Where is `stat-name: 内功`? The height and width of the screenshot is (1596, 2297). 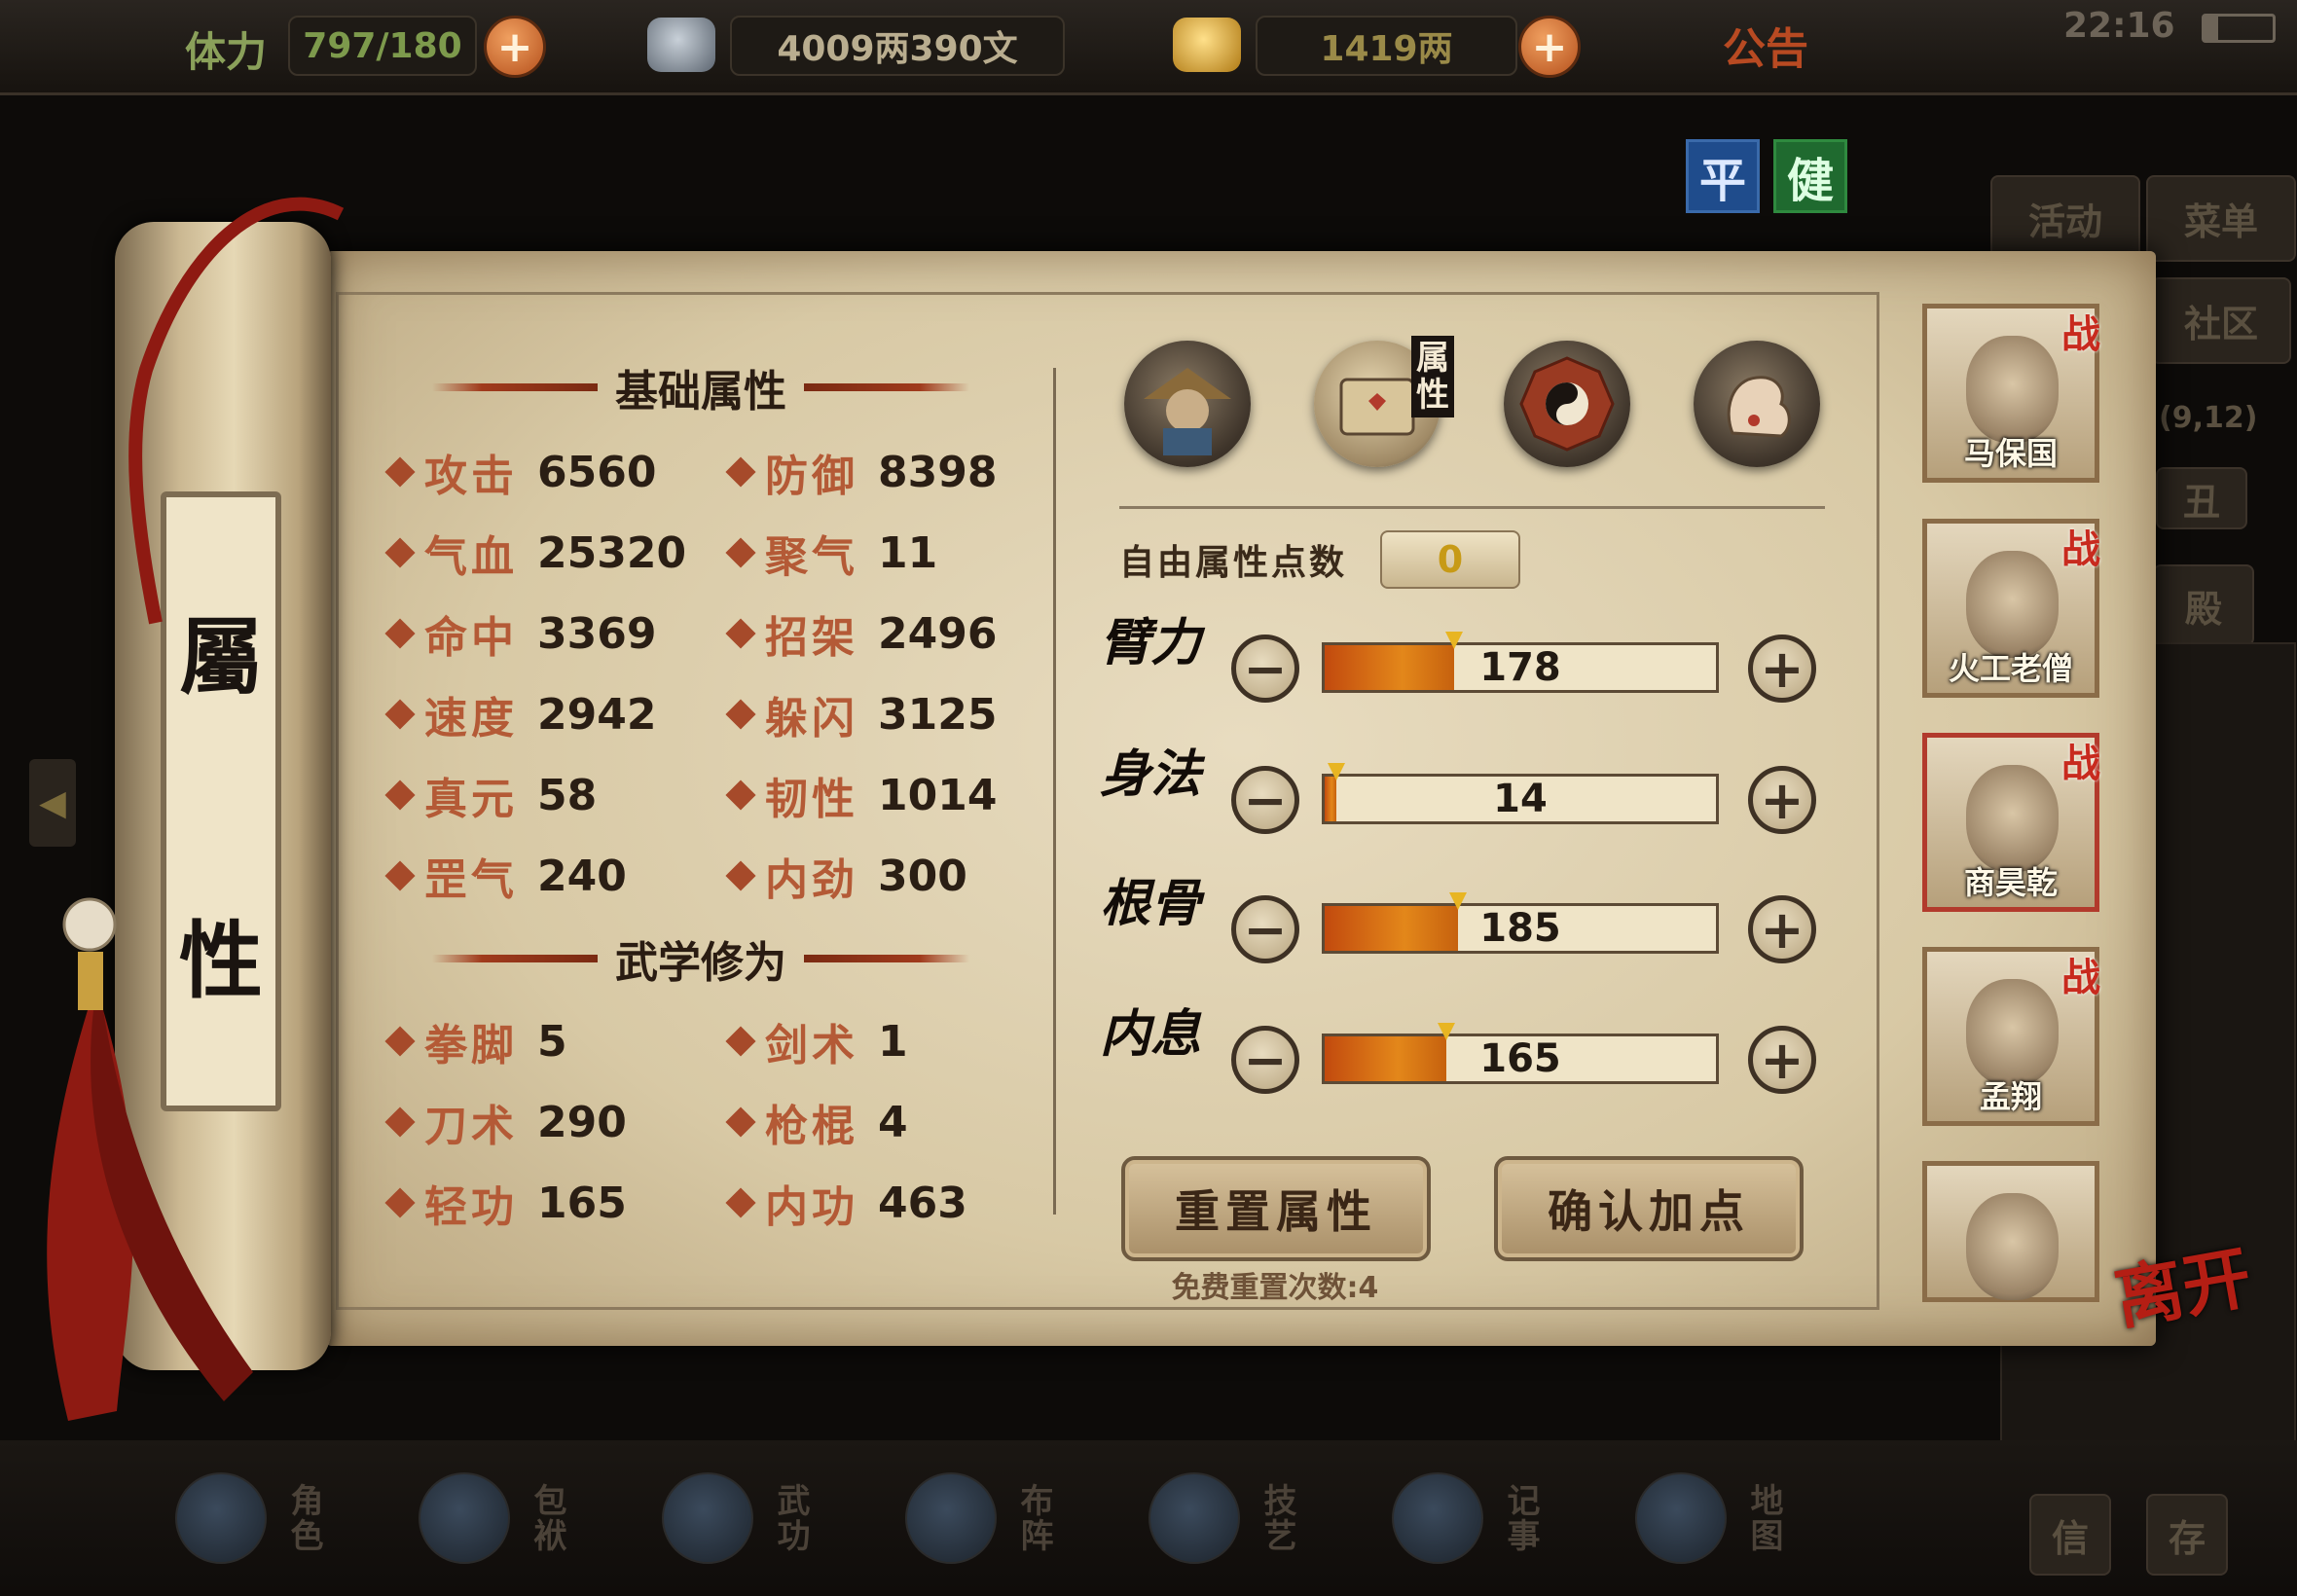 stat-name: 内功 is located at coordinates (811, 1207).